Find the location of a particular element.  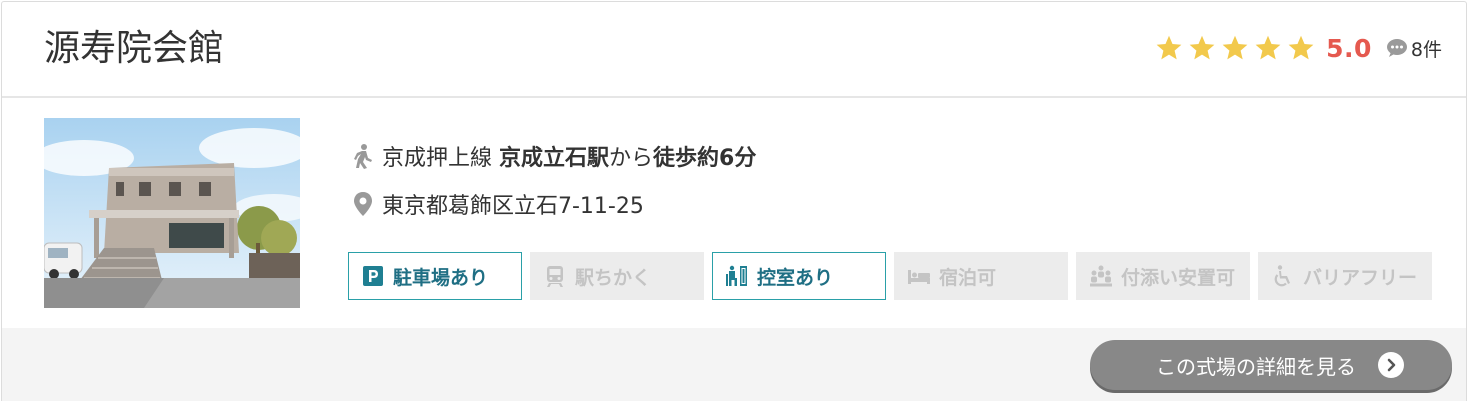

hall-building-image is located at coordinates (172, 213).